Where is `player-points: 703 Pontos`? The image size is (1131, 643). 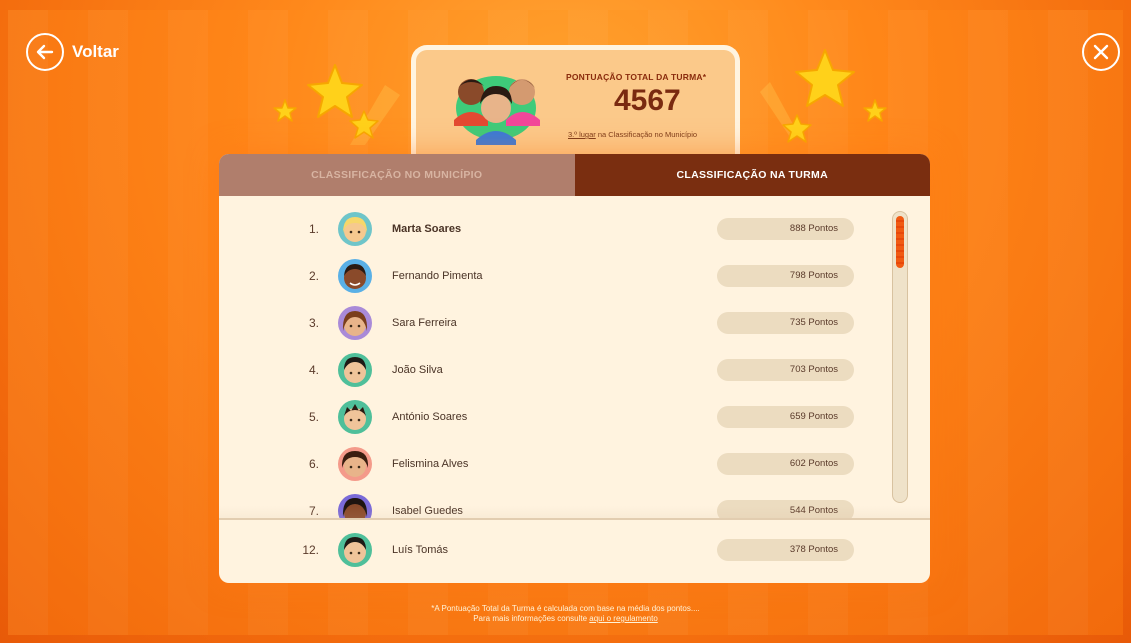
player-points: 703 Pontos is located at coordinates (785, 369).